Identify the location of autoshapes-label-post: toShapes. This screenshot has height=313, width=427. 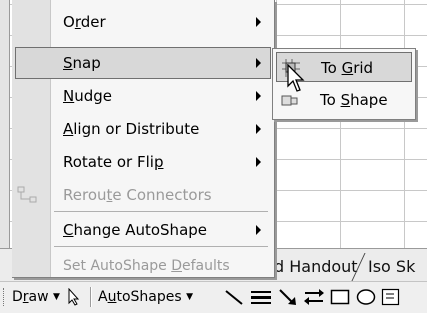
(149, 297).